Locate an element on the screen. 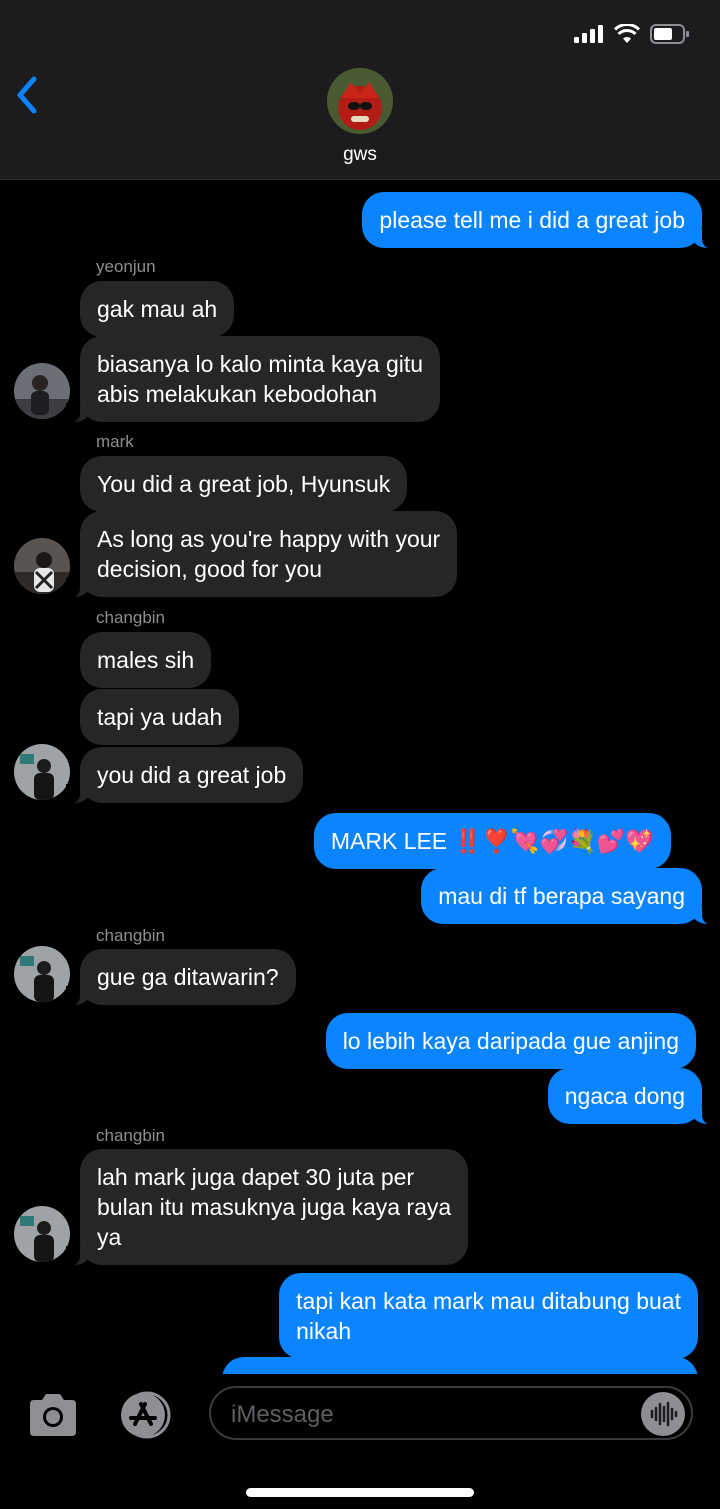  message-bubble-sent: mau di tf berapa sayang is located at coordinates (568, 896).